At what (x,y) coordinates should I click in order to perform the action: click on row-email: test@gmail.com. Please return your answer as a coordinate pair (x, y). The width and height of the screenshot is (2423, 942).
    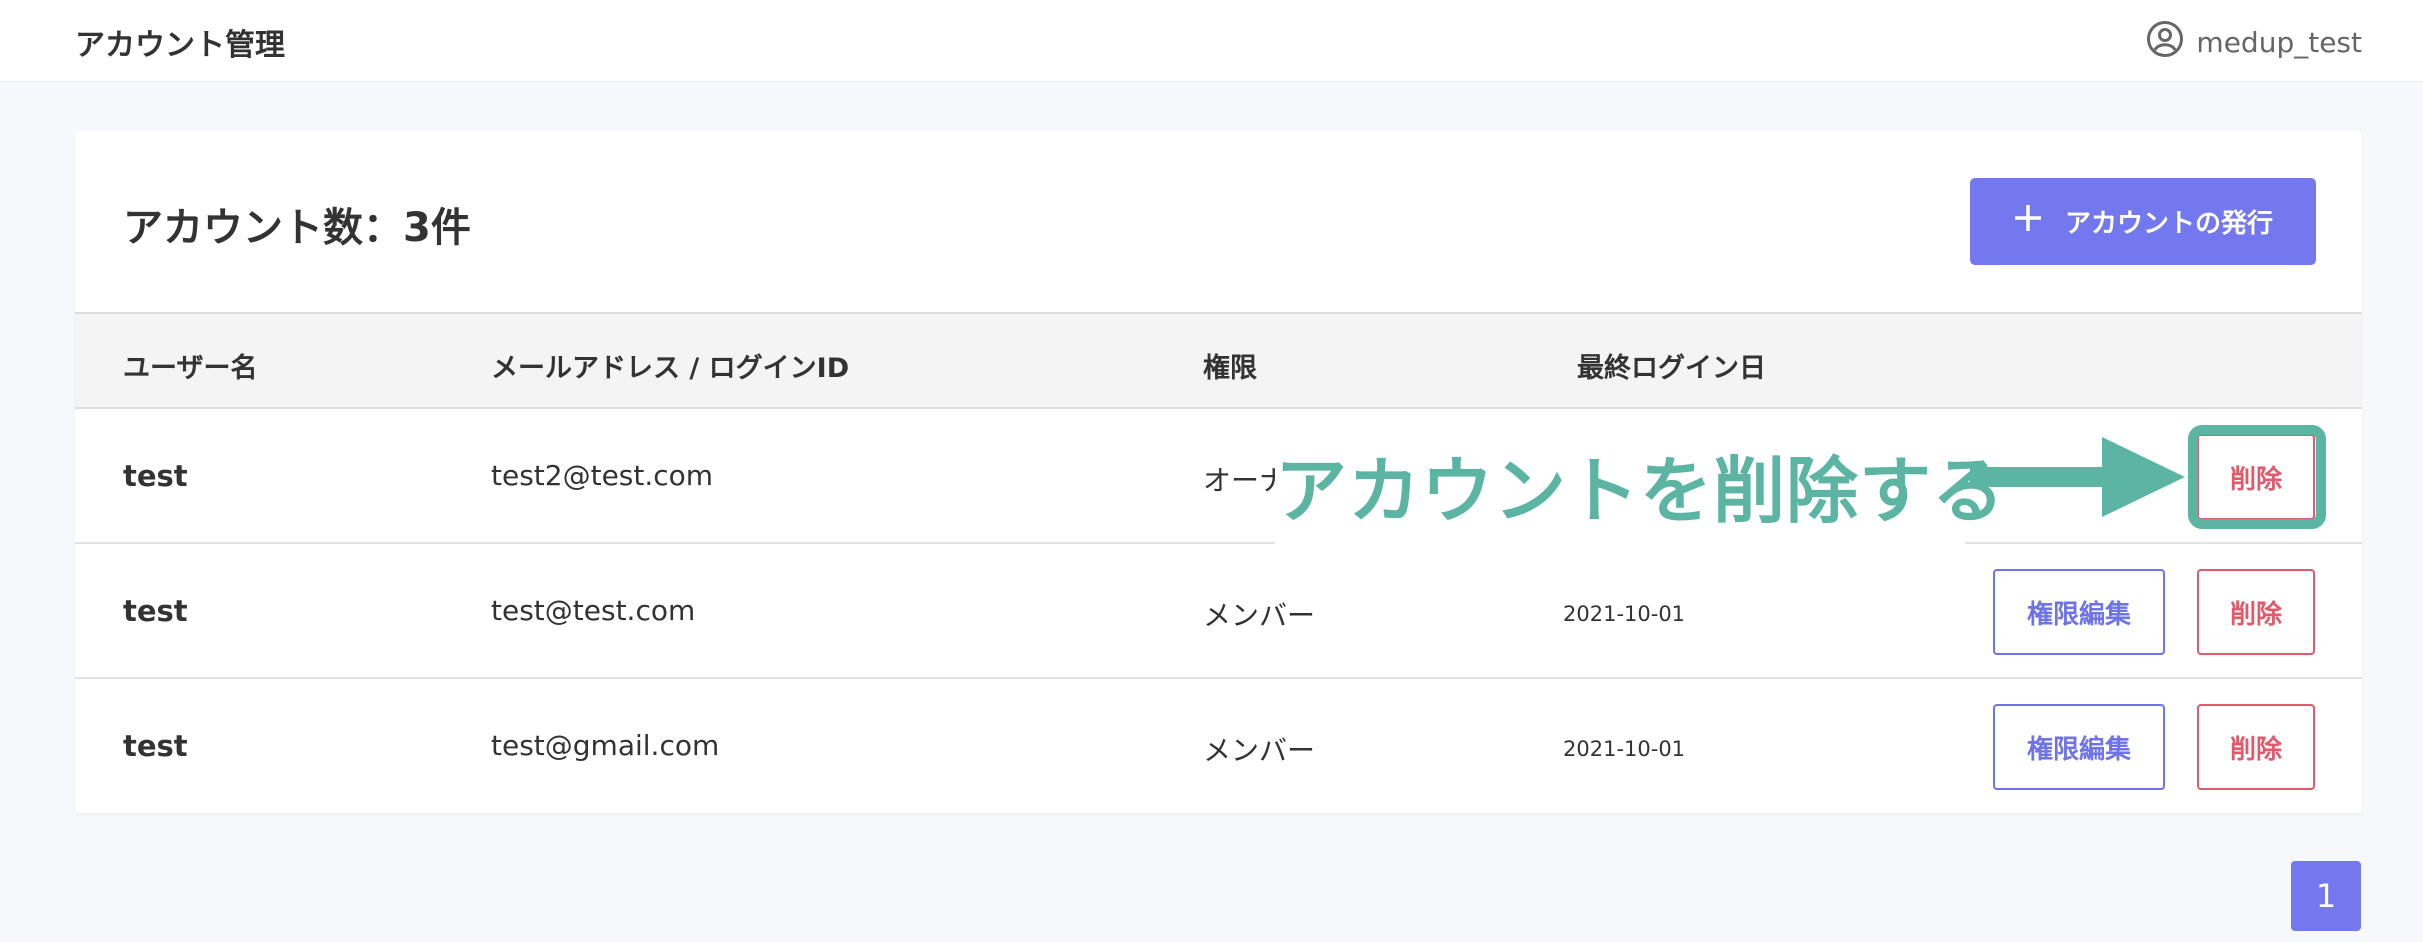
    Looking at the image, I should click on (605, 745).